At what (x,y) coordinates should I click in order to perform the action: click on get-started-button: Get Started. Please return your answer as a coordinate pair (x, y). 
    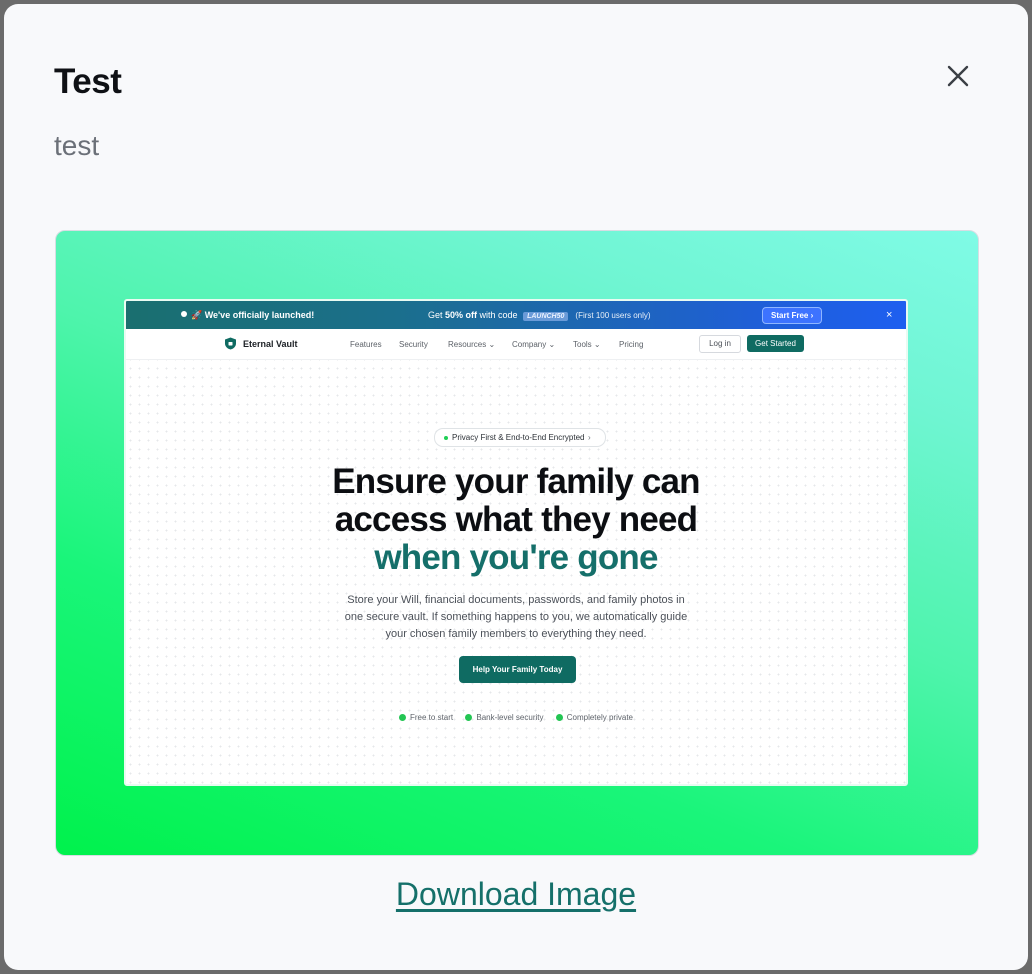
    Looking at the image, I should click on (775, 343).